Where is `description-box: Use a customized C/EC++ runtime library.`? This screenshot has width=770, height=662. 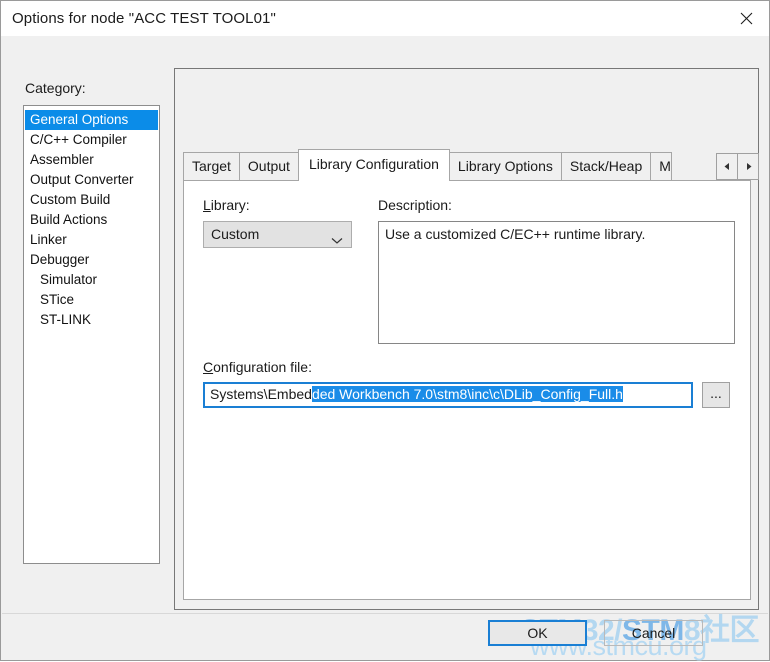
description-box: Use a customized C/EC++ runtime library. is located at coordinates (556, 282).